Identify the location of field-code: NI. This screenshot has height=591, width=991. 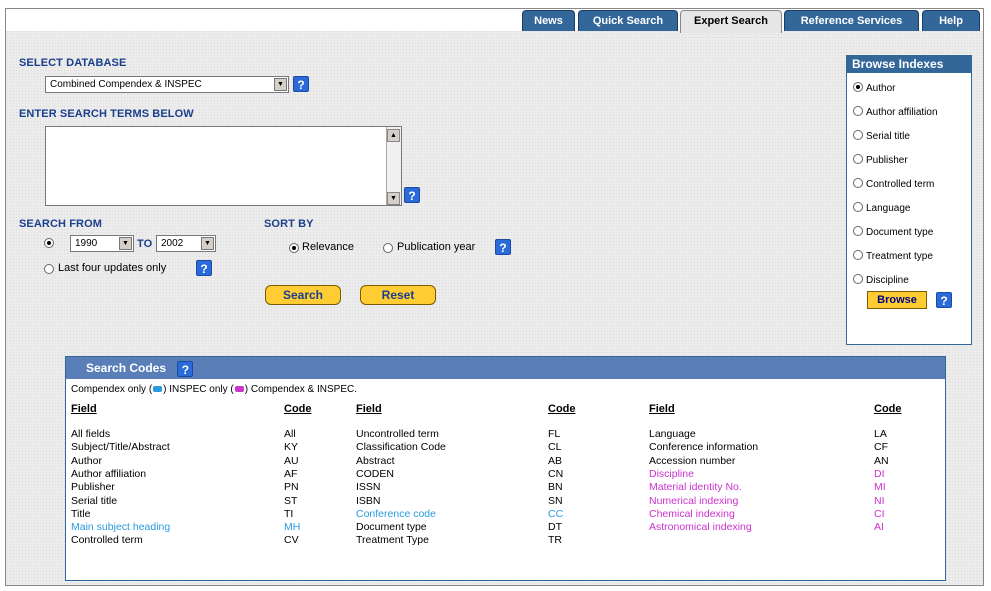
(879, 500).